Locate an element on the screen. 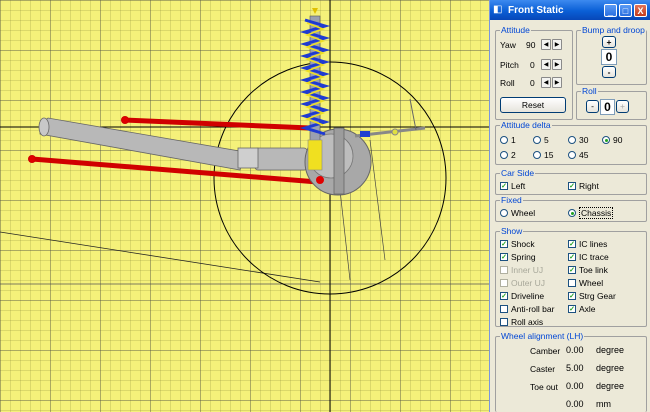  toe-out-unit: degree is located at coordinates (610, 386).